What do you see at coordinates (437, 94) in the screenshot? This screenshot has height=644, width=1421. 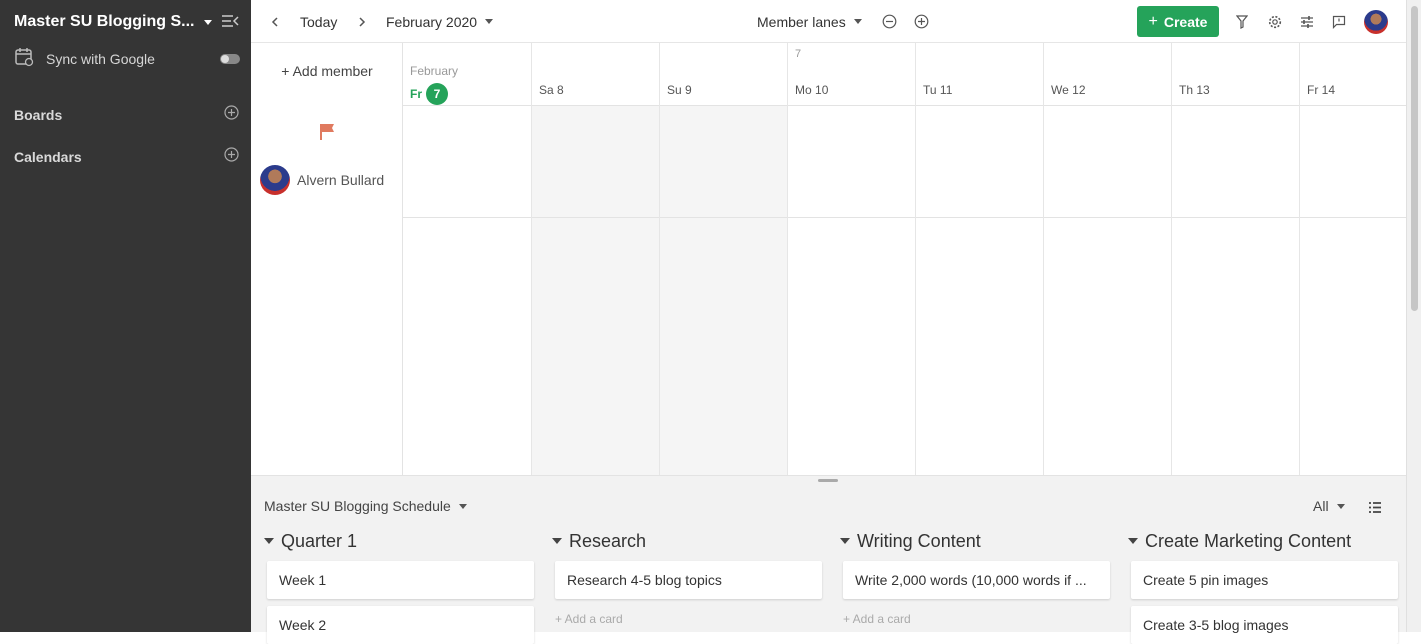 I see `today-badge: 7` at bounding box center [437, 94].